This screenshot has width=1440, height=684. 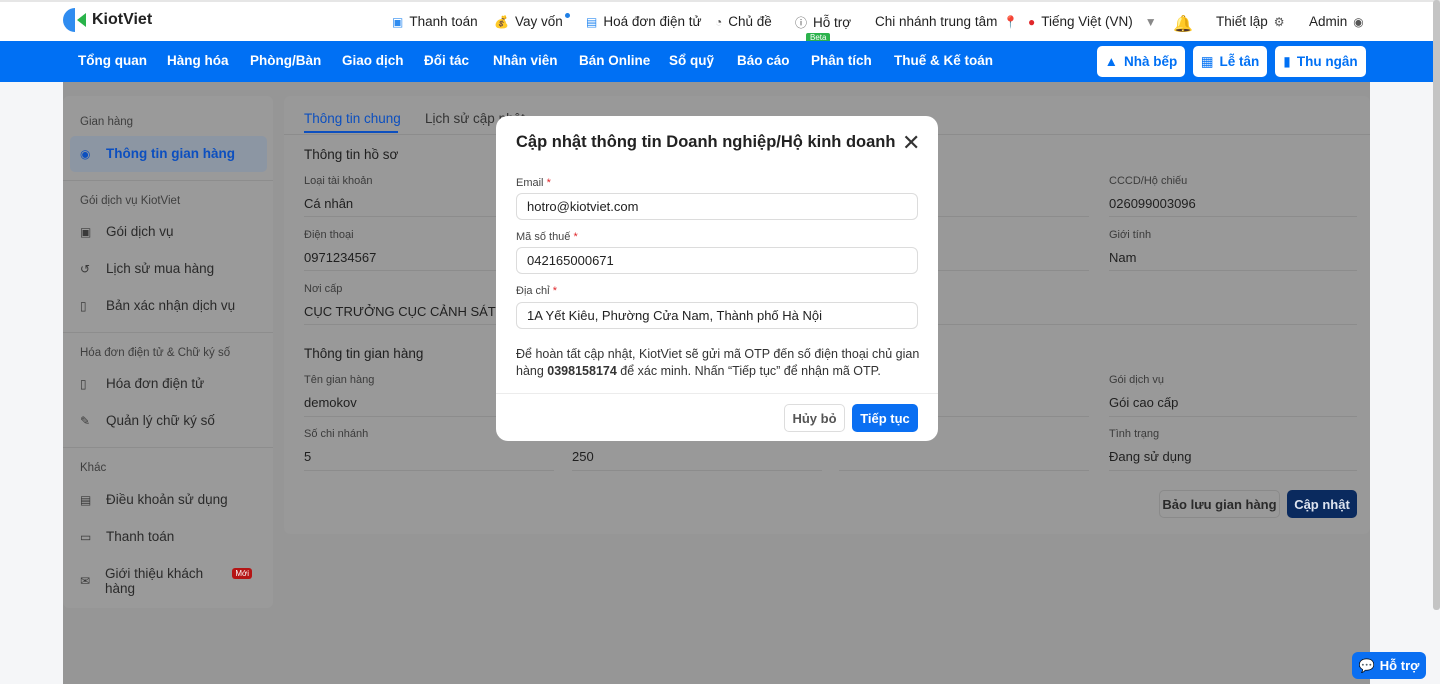 I want to click on sidebar-item-referral: ✉ Giới thiệu khách hàng Mới, so click(x=170, y=581).